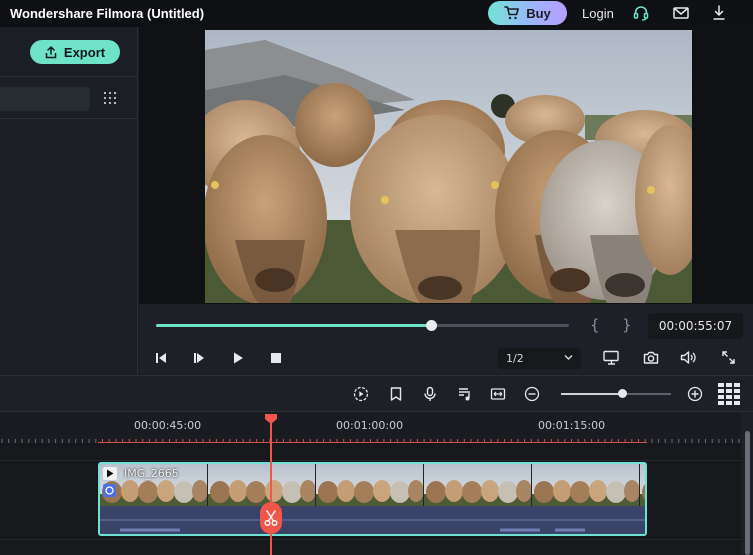 The height and width of the screenshot is (555, 753). I want to click on timeline-scrollbar, so click(747, 484).